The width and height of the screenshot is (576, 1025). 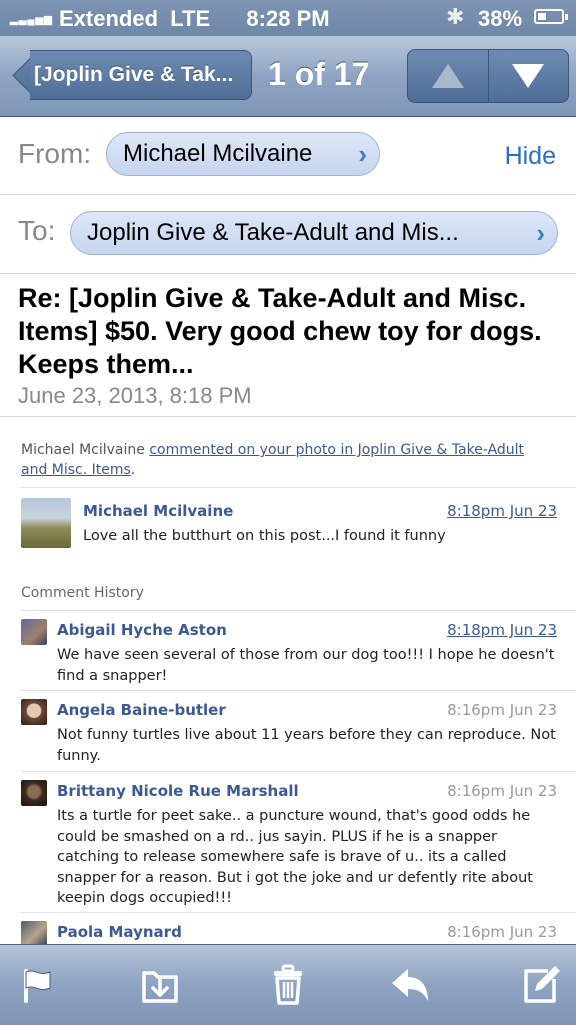 I want to click on email-date: June 23, 2013, 8:18 PM, so click(x=135, y=395).